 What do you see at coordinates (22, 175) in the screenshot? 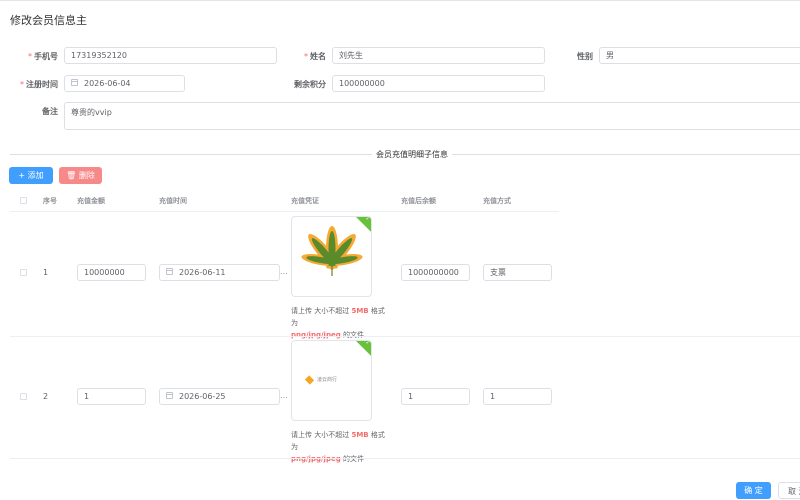
I see `plus-icon: +` at bounding box center [22, 175].